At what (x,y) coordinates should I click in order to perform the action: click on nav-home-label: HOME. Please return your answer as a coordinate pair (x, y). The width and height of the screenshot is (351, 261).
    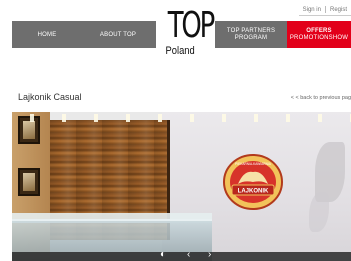
    Looking at the image, I should click on (47, 34).